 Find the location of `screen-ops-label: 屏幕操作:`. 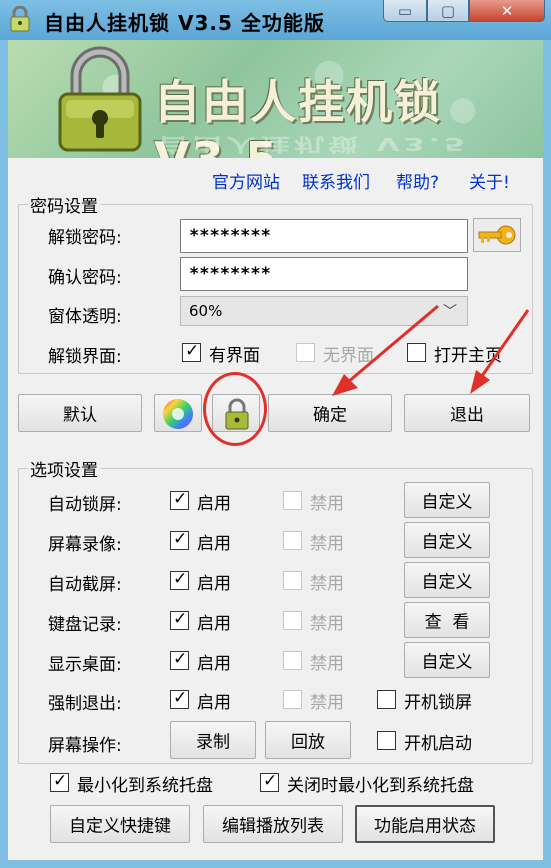

screen-ops-label: 屏幕操作: is located at coordinates (85, 746).